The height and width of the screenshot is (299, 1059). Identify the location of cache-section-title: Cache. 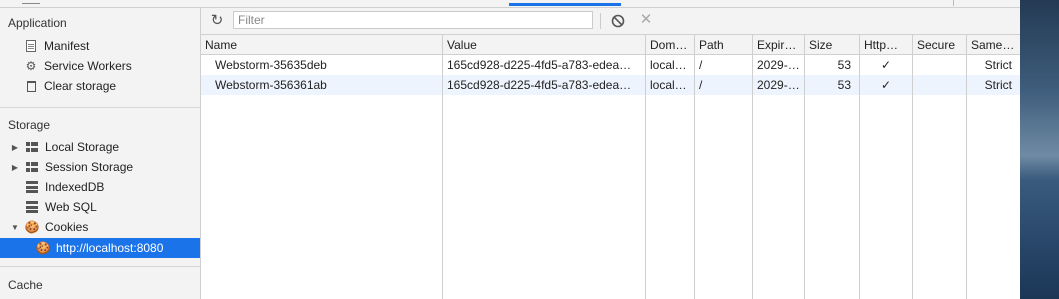
(25, 285).